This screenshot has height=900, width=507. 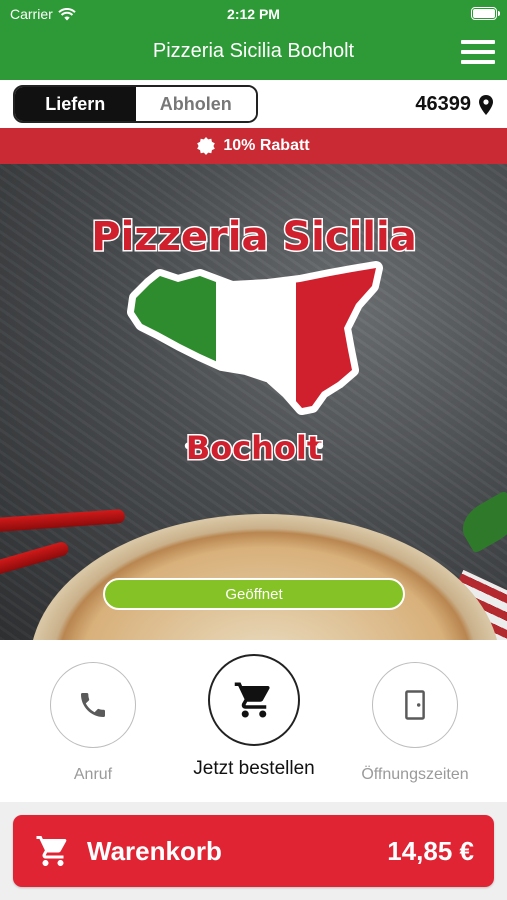 What do you see at coordinates (253, 51) in the screenshot?
I see `page-title: Pizzeria Sicilia Bocholt` at bounding box center [253, 51].